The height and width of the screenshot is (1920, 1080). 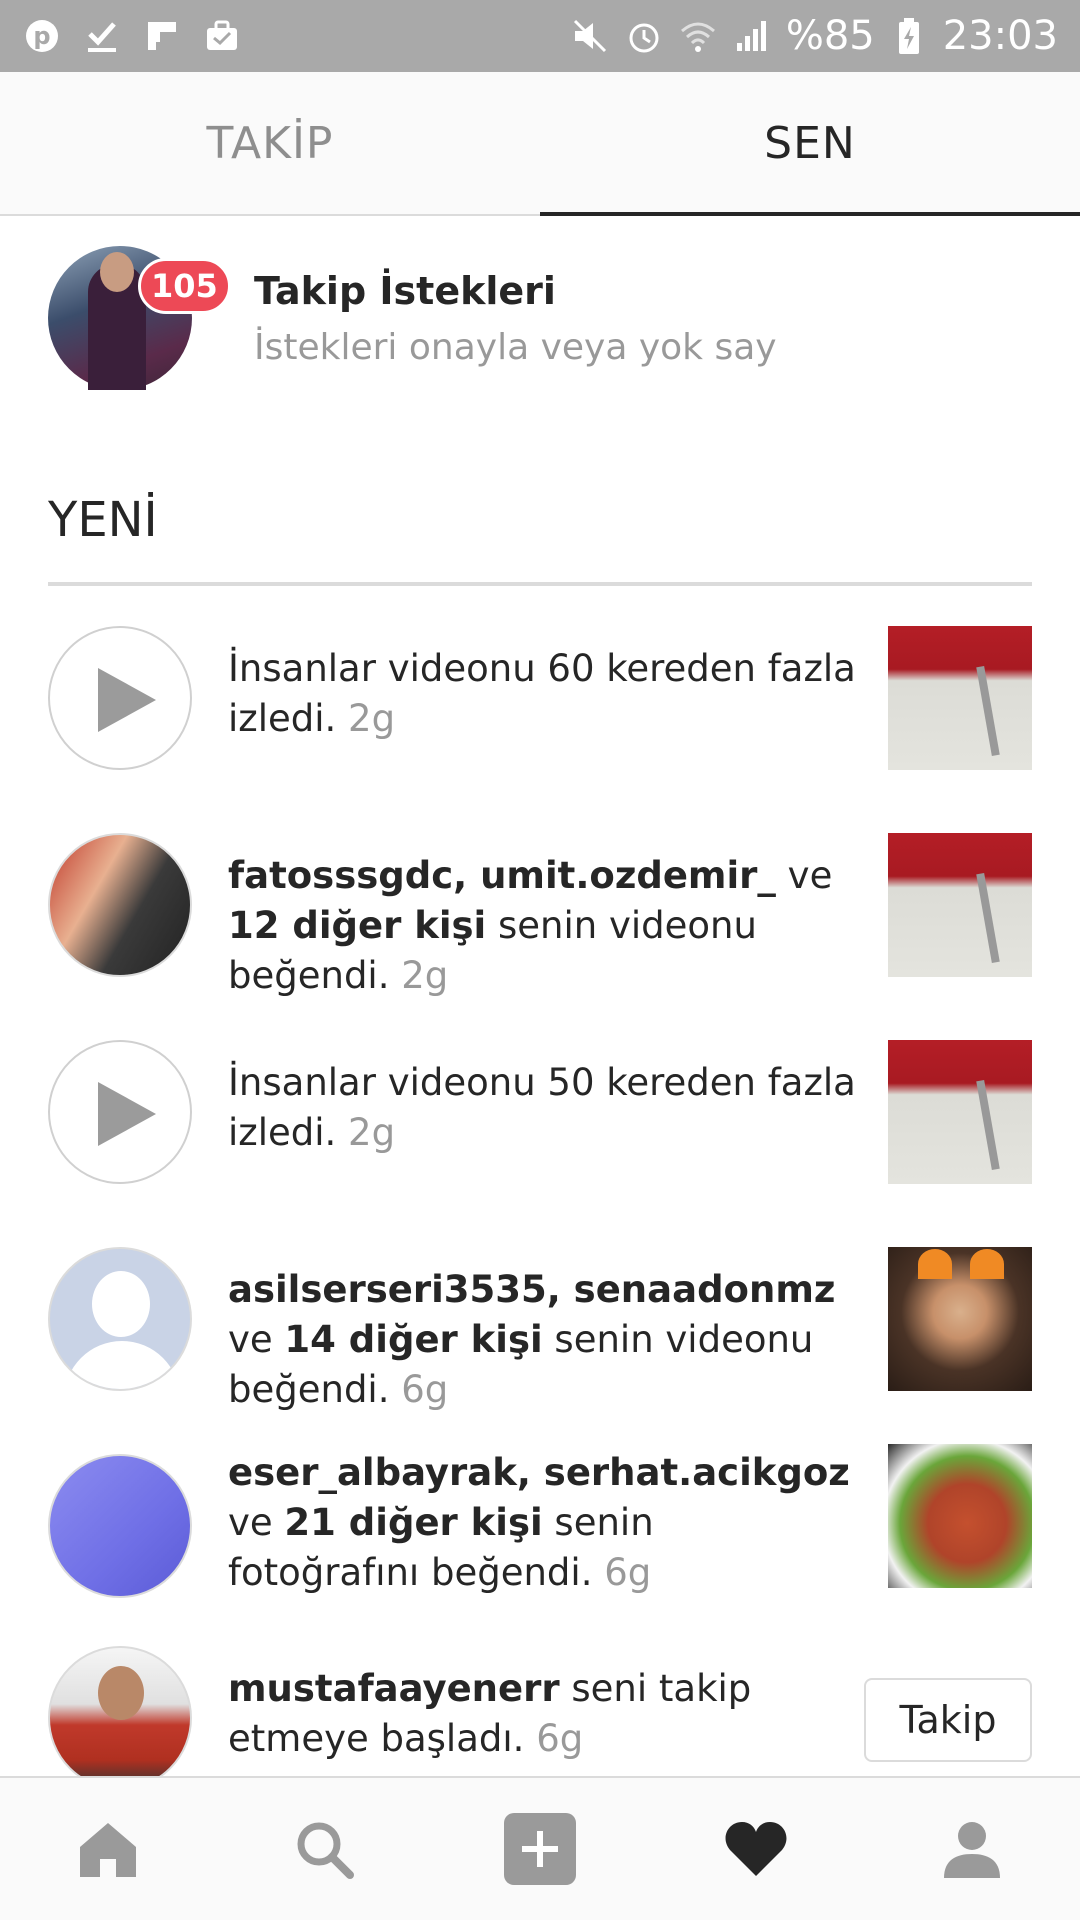 I want to click on battery-percent: %85, so click(x=830, y=36).